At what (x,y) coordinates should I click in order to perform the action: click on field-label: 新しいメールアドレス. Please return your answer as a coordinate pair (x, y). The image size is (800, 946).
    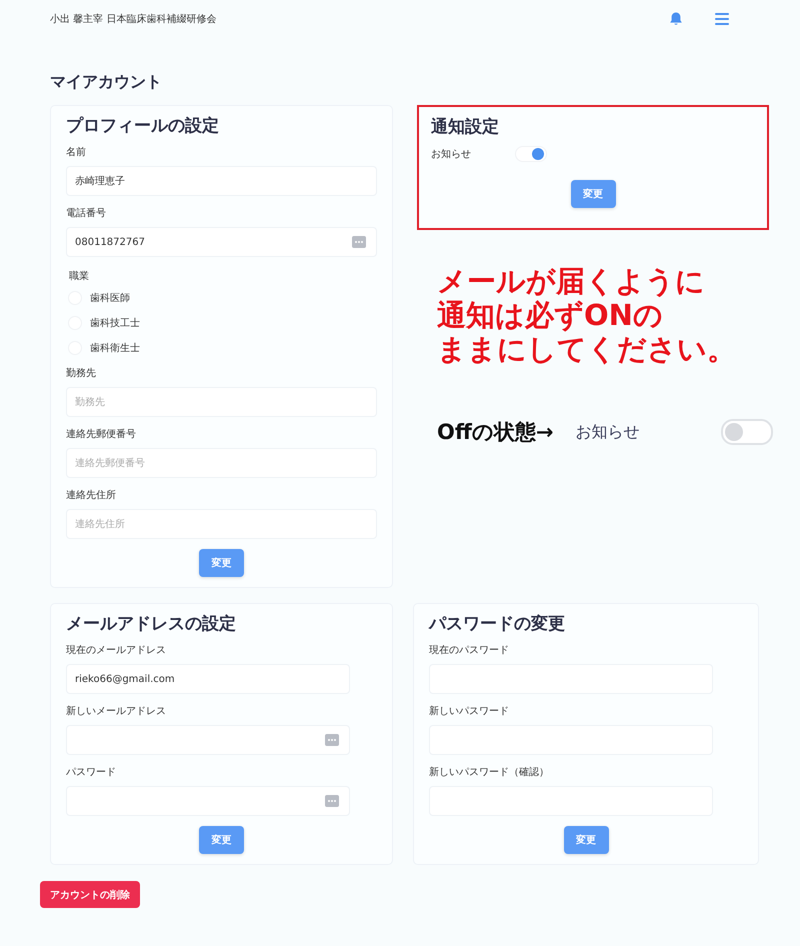
    Looking at the image, I should click on (116, 711).